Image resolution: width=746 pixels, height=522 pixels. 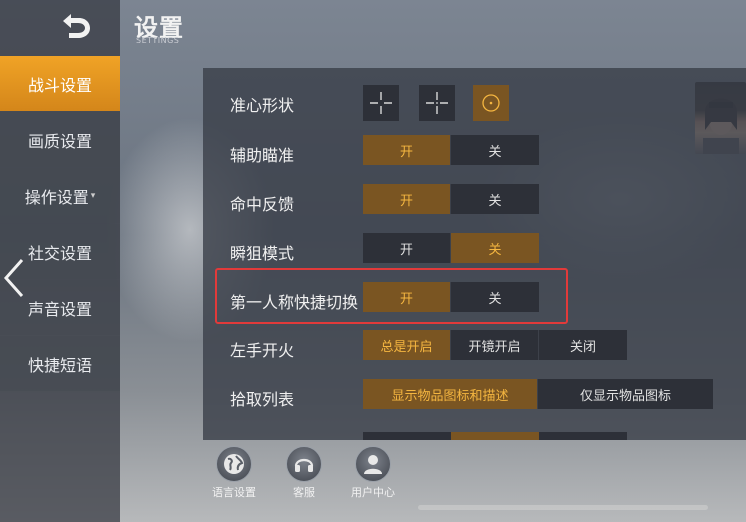 I want to click on menu-item-combat: 战斗设置, so click(x=60, y=83).